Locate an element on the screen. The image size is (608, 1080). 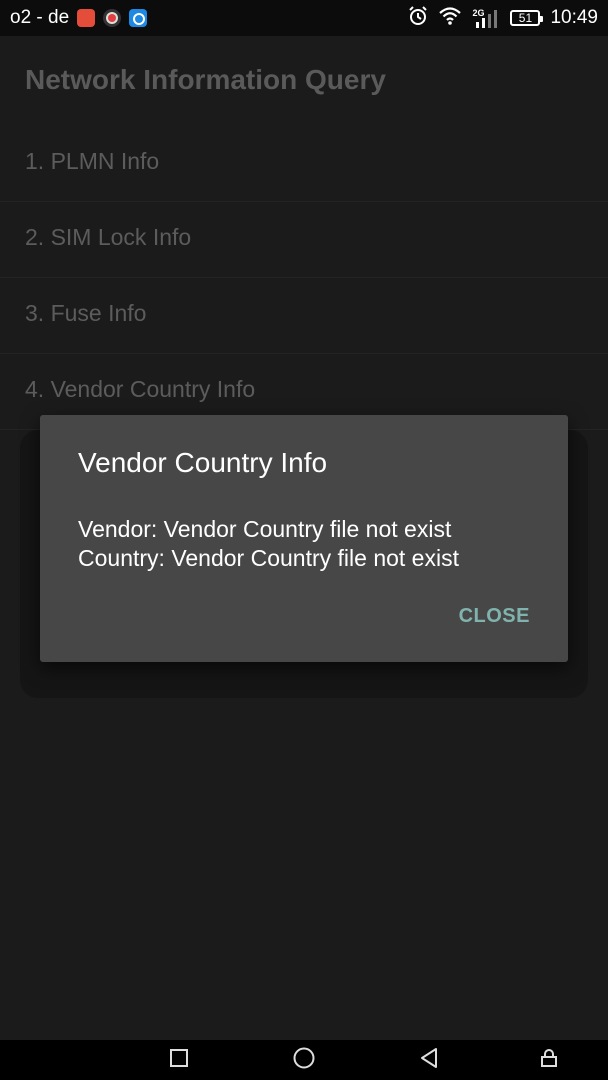
menu-item-fuse-info: 3. Fuse Info is located at coordinates (304, 316).